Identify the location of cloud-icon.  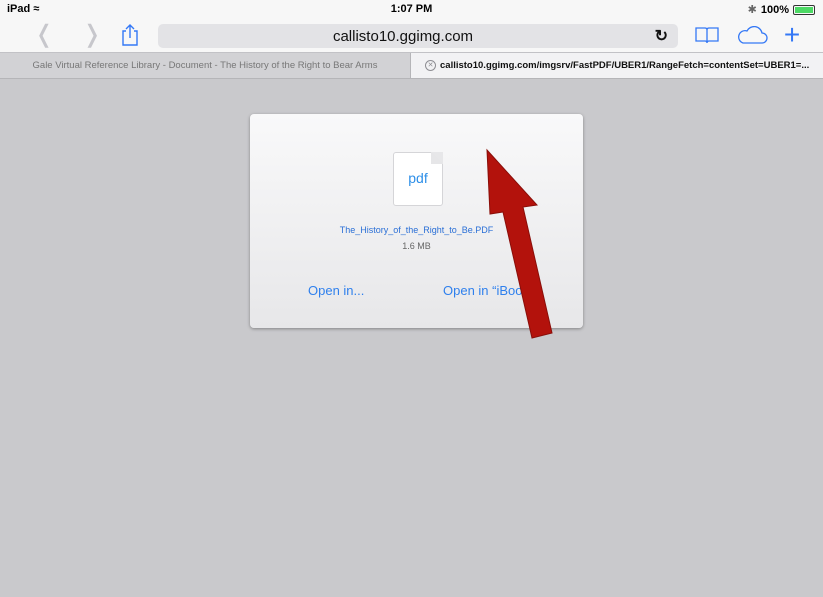
(753, 34).